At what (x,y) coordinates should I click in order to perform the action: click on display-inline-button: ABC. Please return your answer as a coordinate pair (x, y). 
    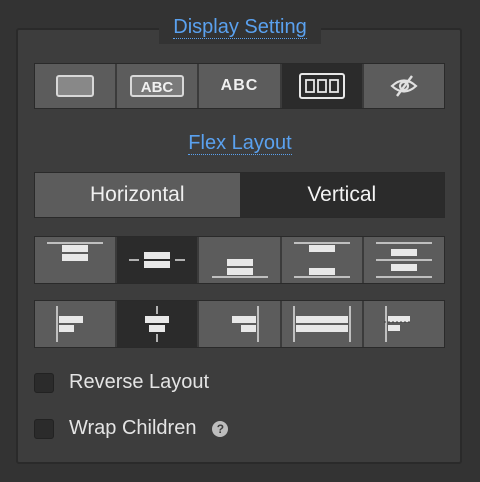
    Looking at the image, I should click on (240, 86).